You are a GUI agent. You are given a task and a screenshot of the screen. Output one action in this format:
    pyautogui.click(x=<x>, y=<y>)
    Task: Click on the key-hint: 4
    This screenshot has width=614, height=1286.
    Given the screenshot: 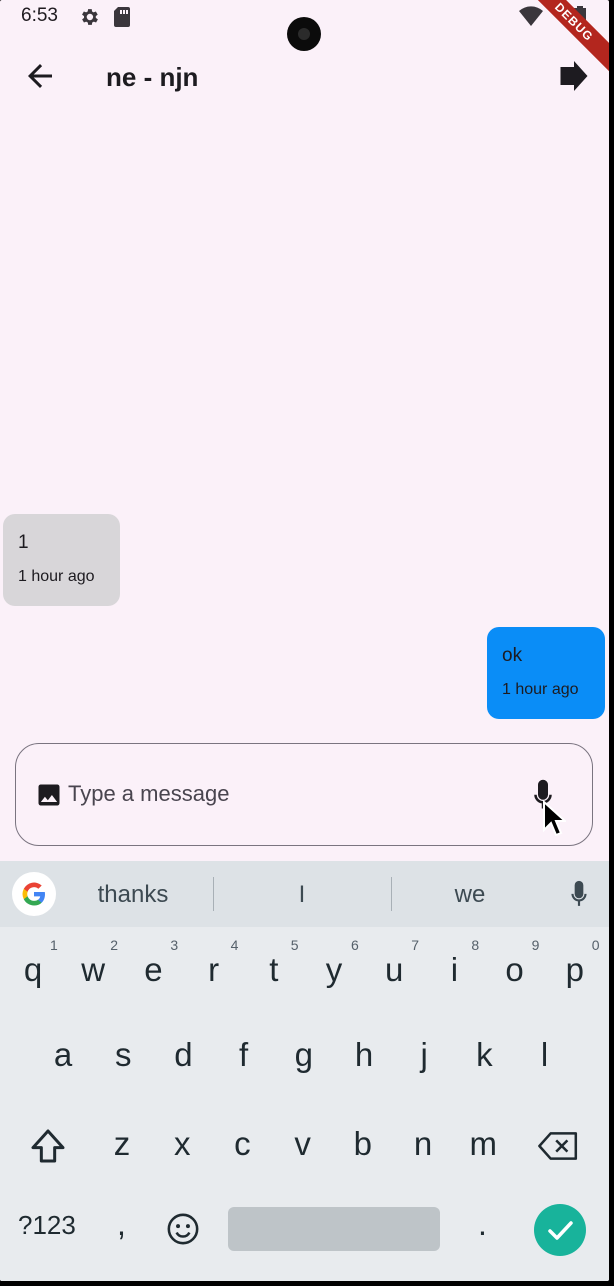 What is the action you would take?
    pyautogui.click(x=234, y=945)
    